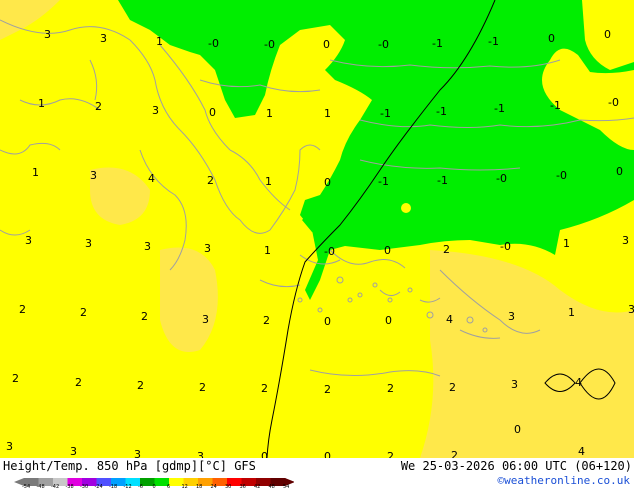 The width and height of the screenshot is (634, 491). What do you see at coordinates (129, 466) in the screenshot?
I see `map-title: Height/Temp. 850 hPa [gdmp][°C] GFS` at bounding box center [129, 466].